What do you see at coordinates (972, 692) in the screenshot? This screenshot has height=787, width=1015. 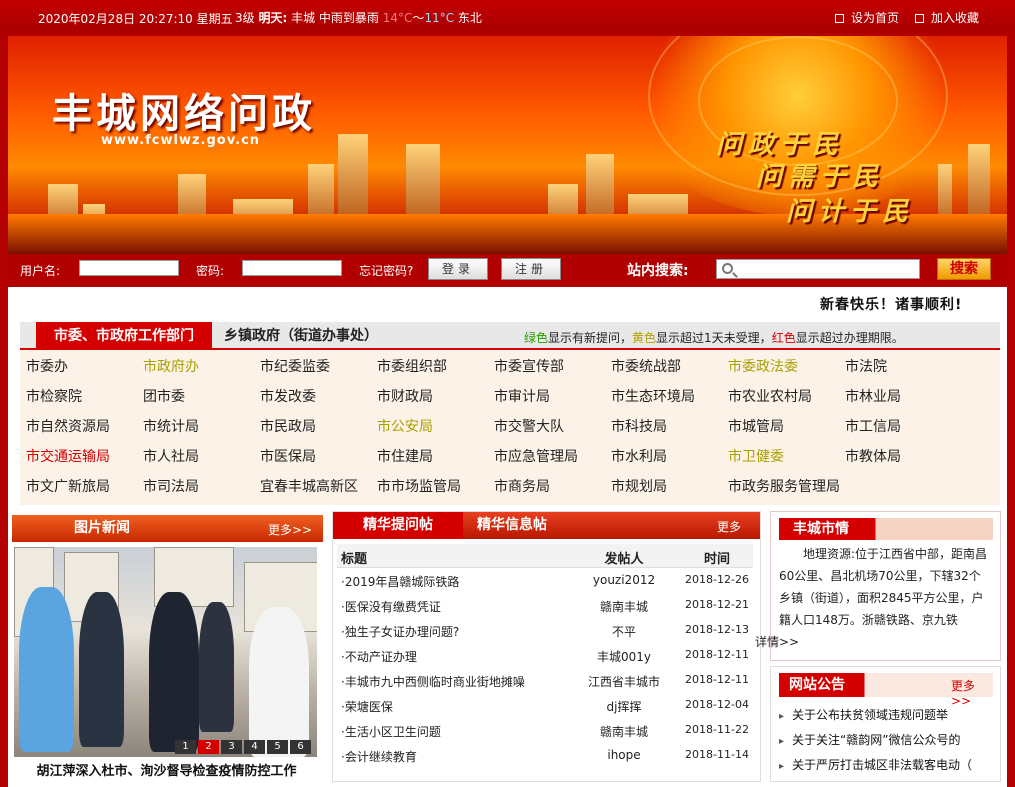 I see `notice-more-link: 更多>>` at bounding box center [972, 692].